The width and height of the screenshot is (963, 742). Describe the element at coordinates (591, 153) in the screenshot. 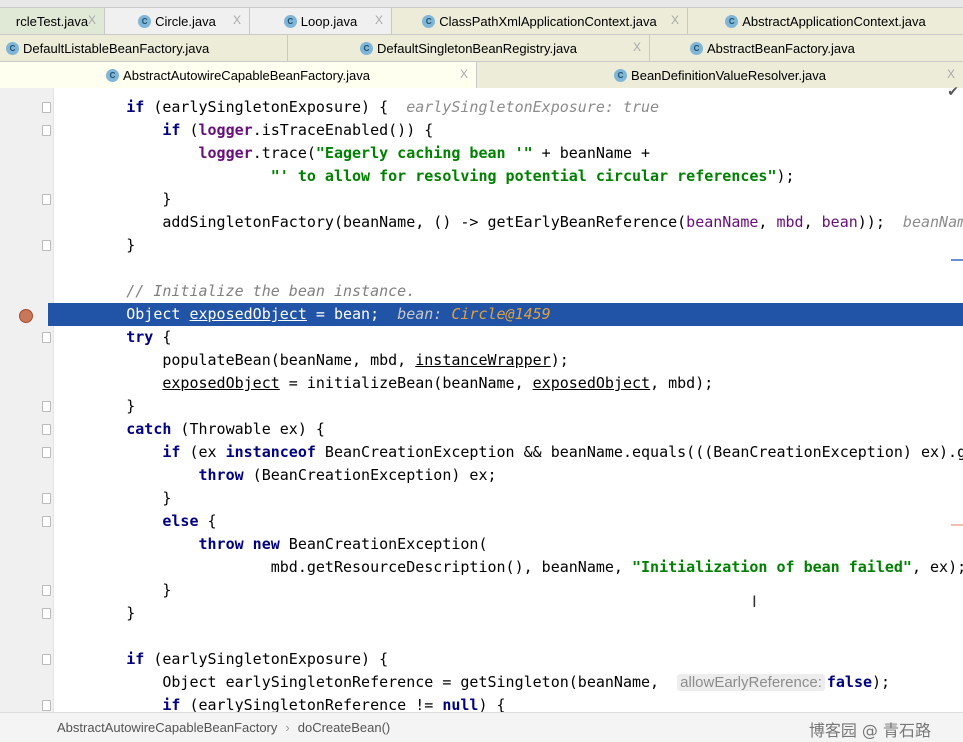

I see `code-token: + beanName +` at that location.